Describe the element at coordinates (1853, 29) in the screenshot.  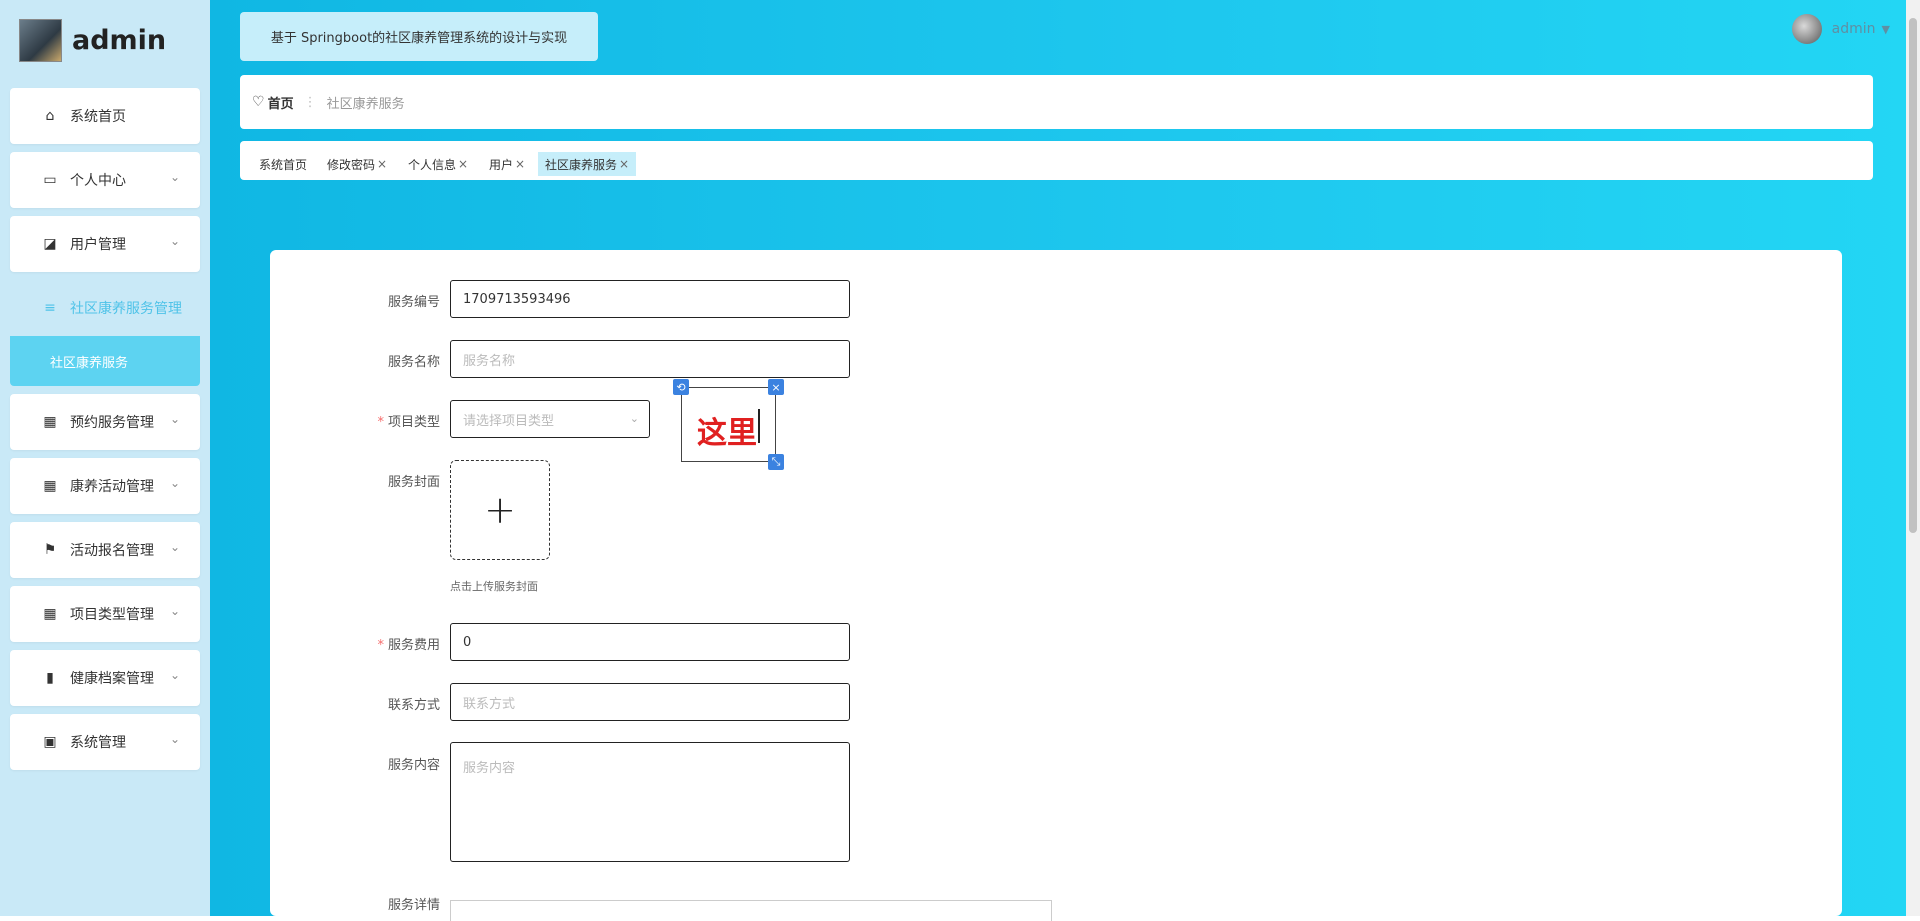
I see `user-name: admin` at that location.